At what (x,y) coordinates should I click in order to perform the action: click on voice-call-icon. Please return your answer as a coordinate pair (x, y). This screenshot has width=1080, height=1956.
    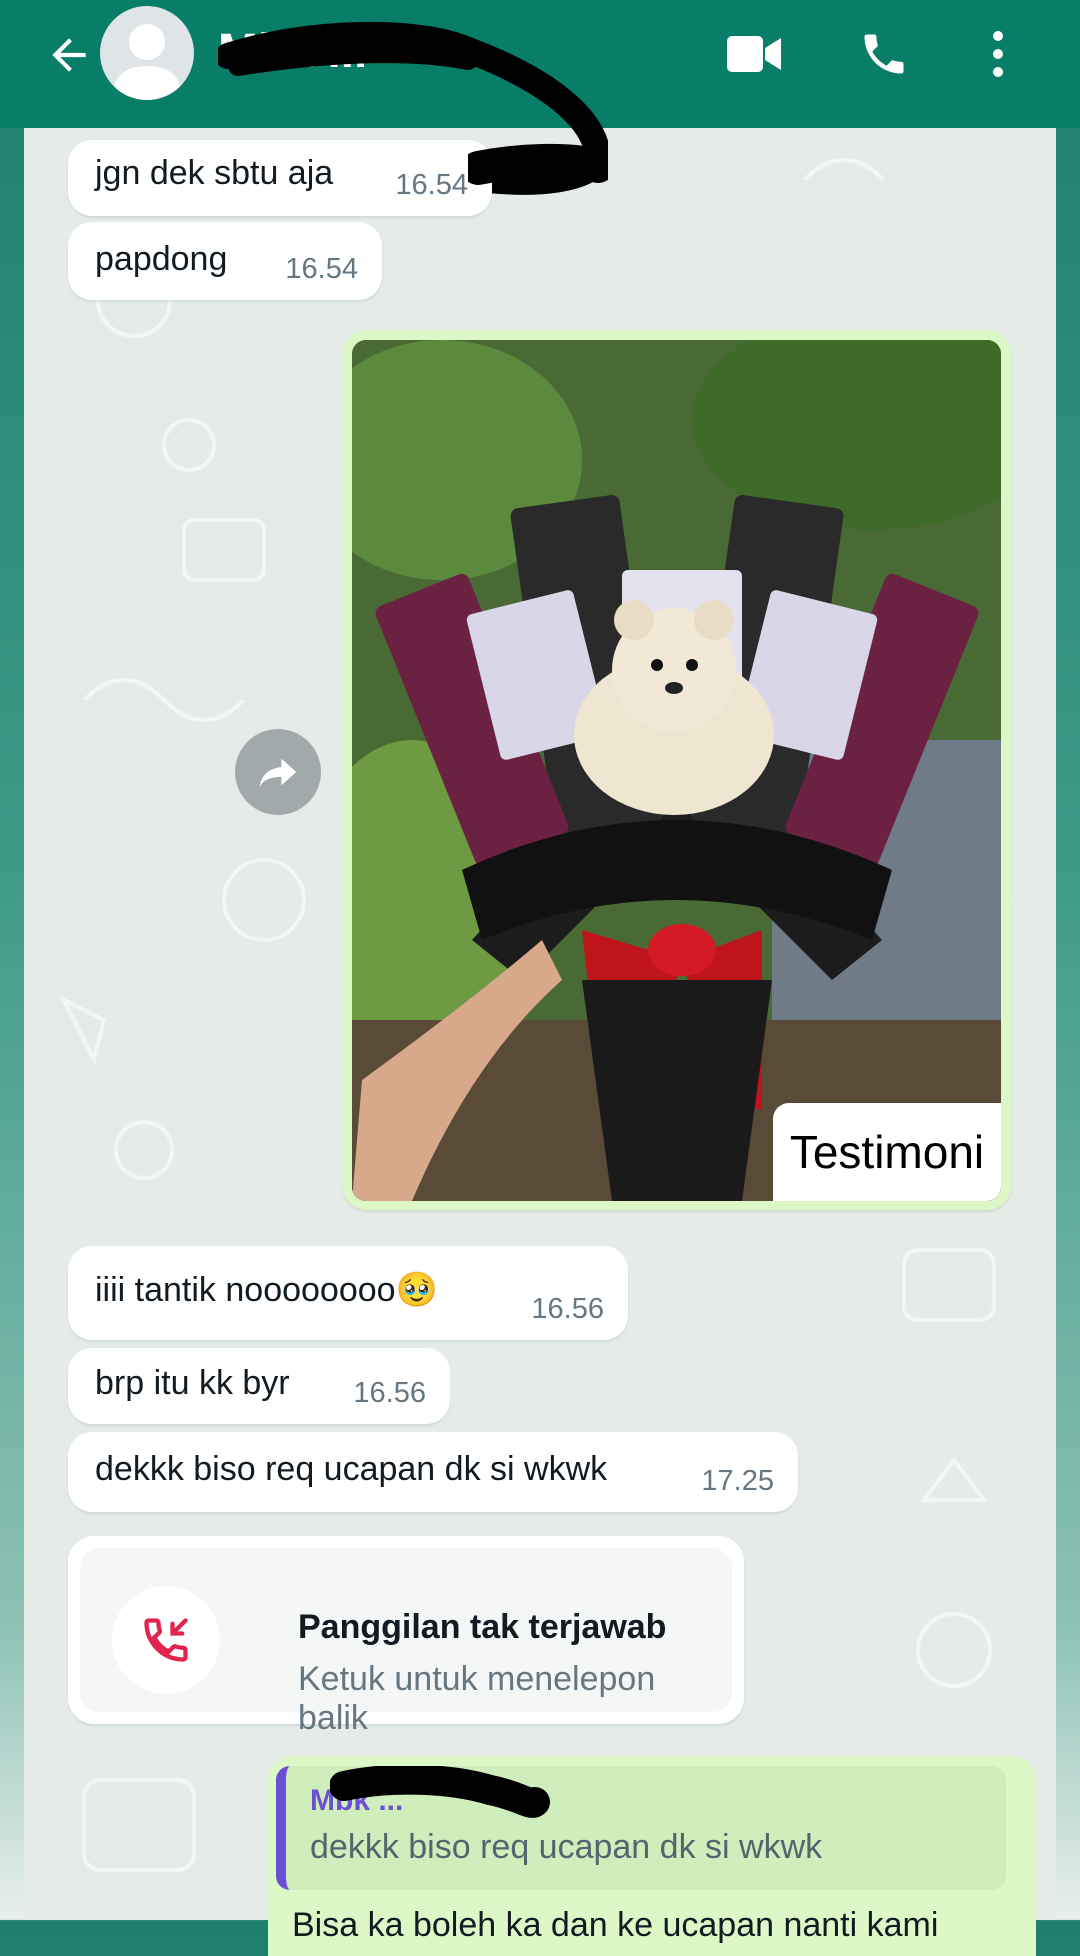
    Looking at the image, I should click on (884, 54).